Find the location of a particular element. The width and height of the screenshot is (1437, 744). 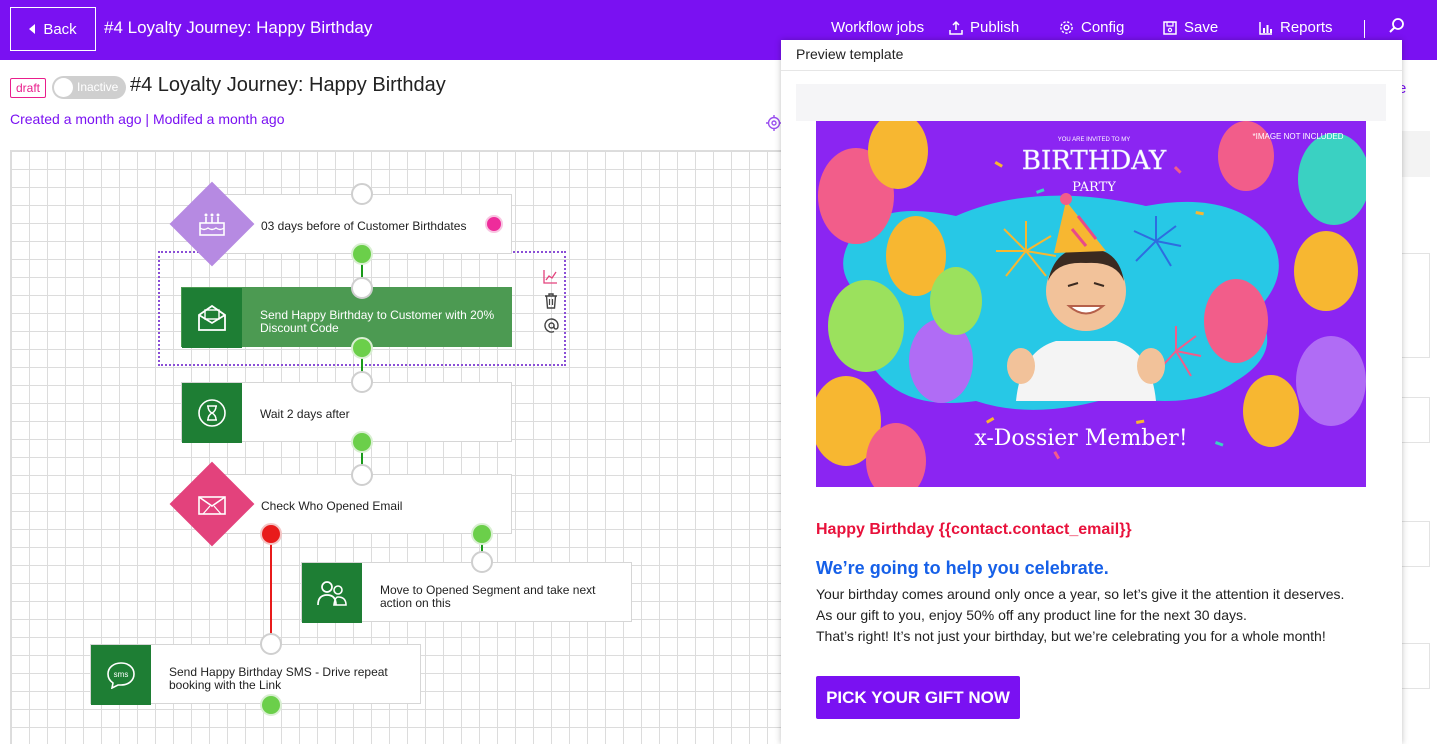

active-toggle: Inactive is located at coordinates (89, 87).